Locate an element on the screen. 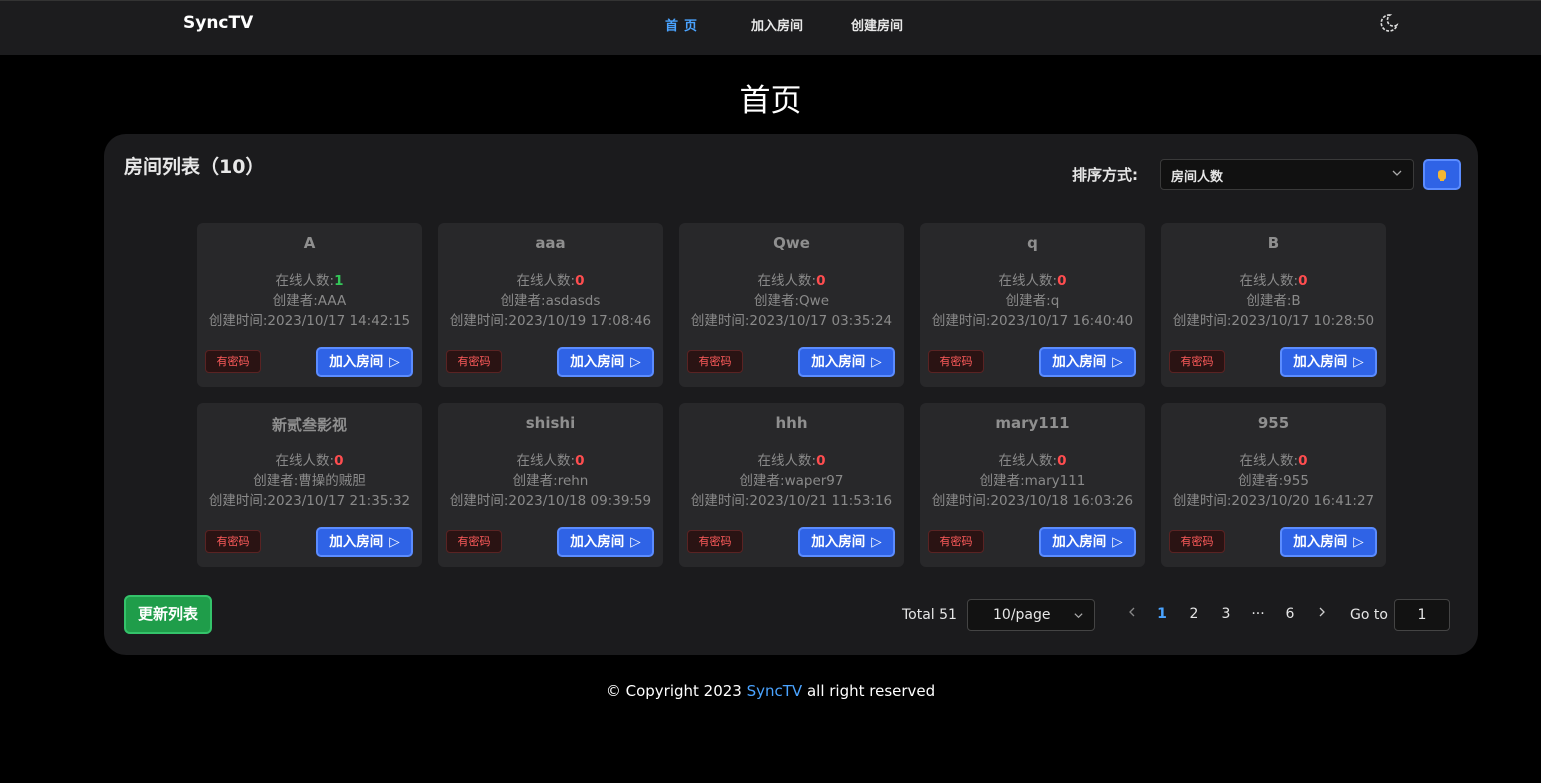  sort-label: 排序方式: is located at coordinates (1105, 175).